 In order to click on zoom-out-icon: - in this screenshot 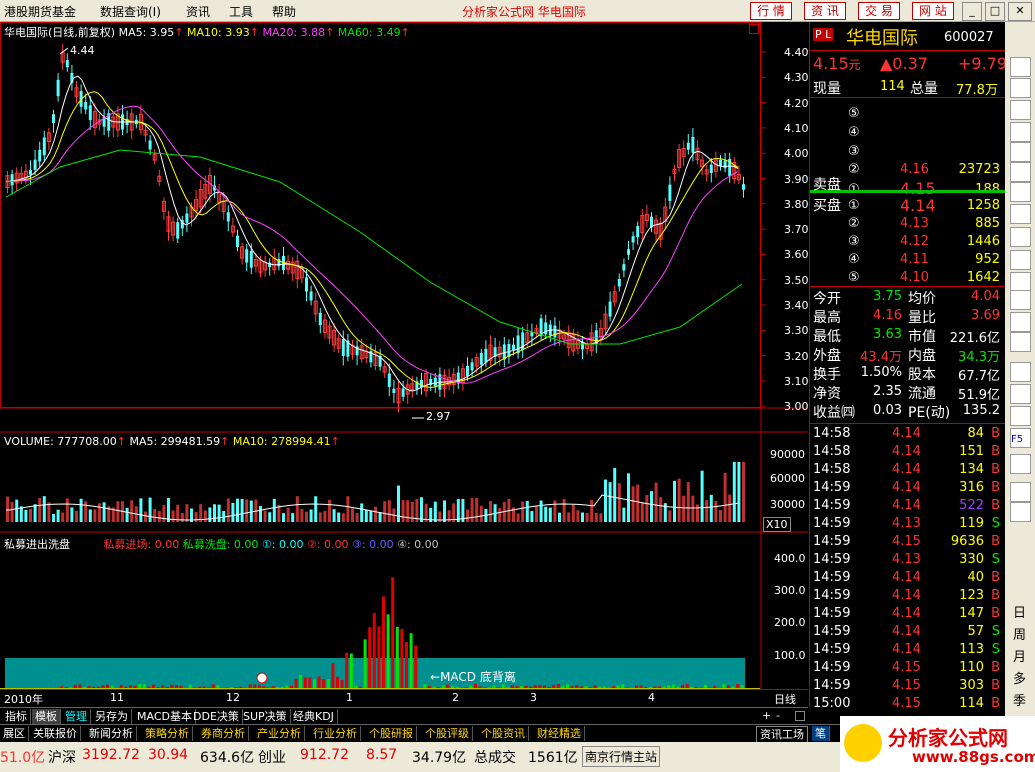, I will do `click(778, 715)`.